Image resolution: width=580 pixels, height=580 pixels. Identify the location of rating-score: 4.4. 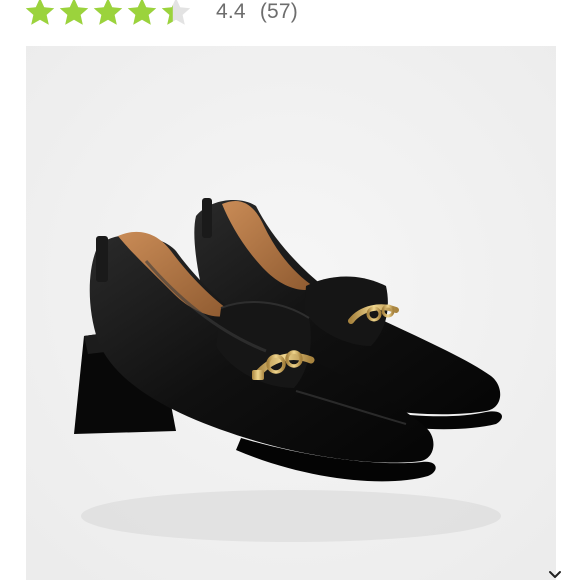
(231, 11).